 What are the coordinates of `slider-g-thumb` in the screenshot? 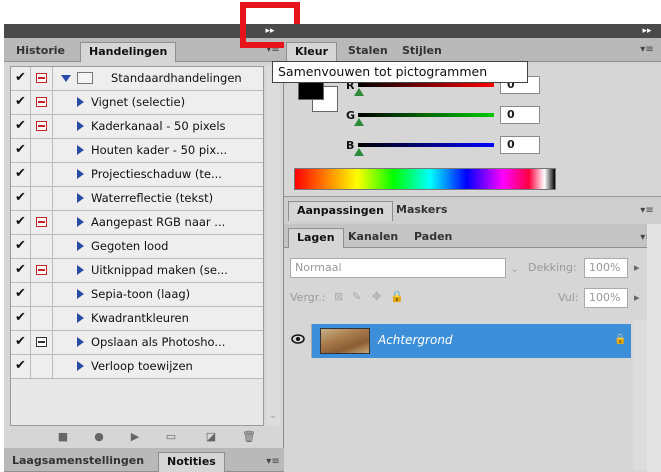 It's located at (359, 122).